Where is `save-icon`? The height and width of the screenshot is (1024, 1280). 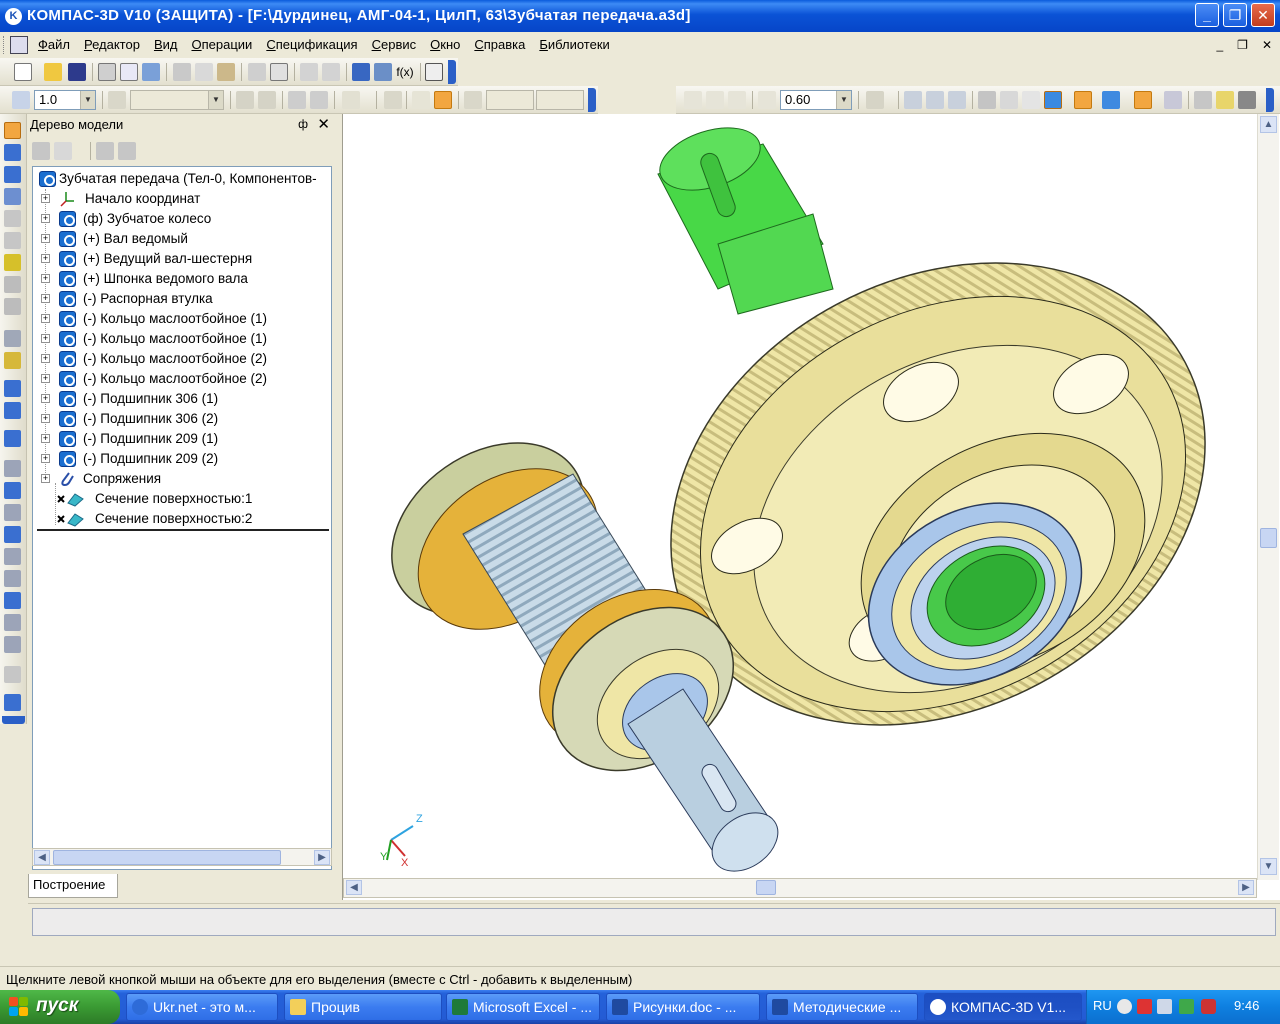 save-icon is located at coordinates (77, 72).